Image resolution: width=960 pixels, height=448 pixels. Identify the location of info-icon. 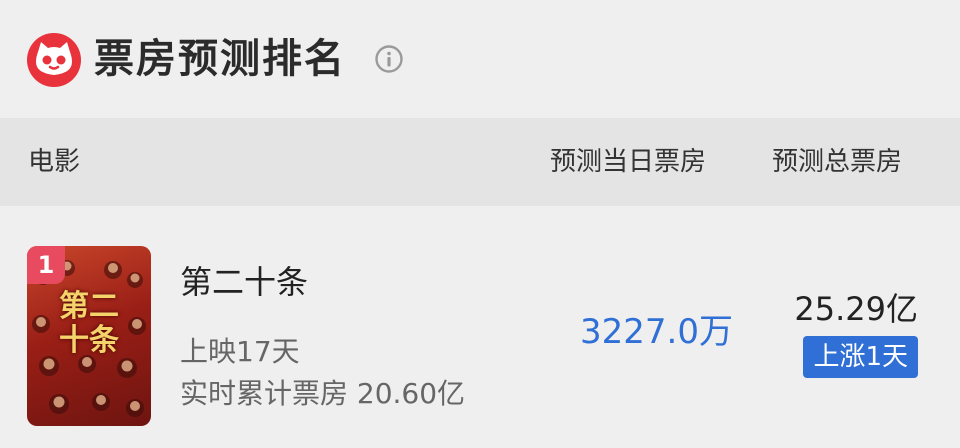
(389, 59).